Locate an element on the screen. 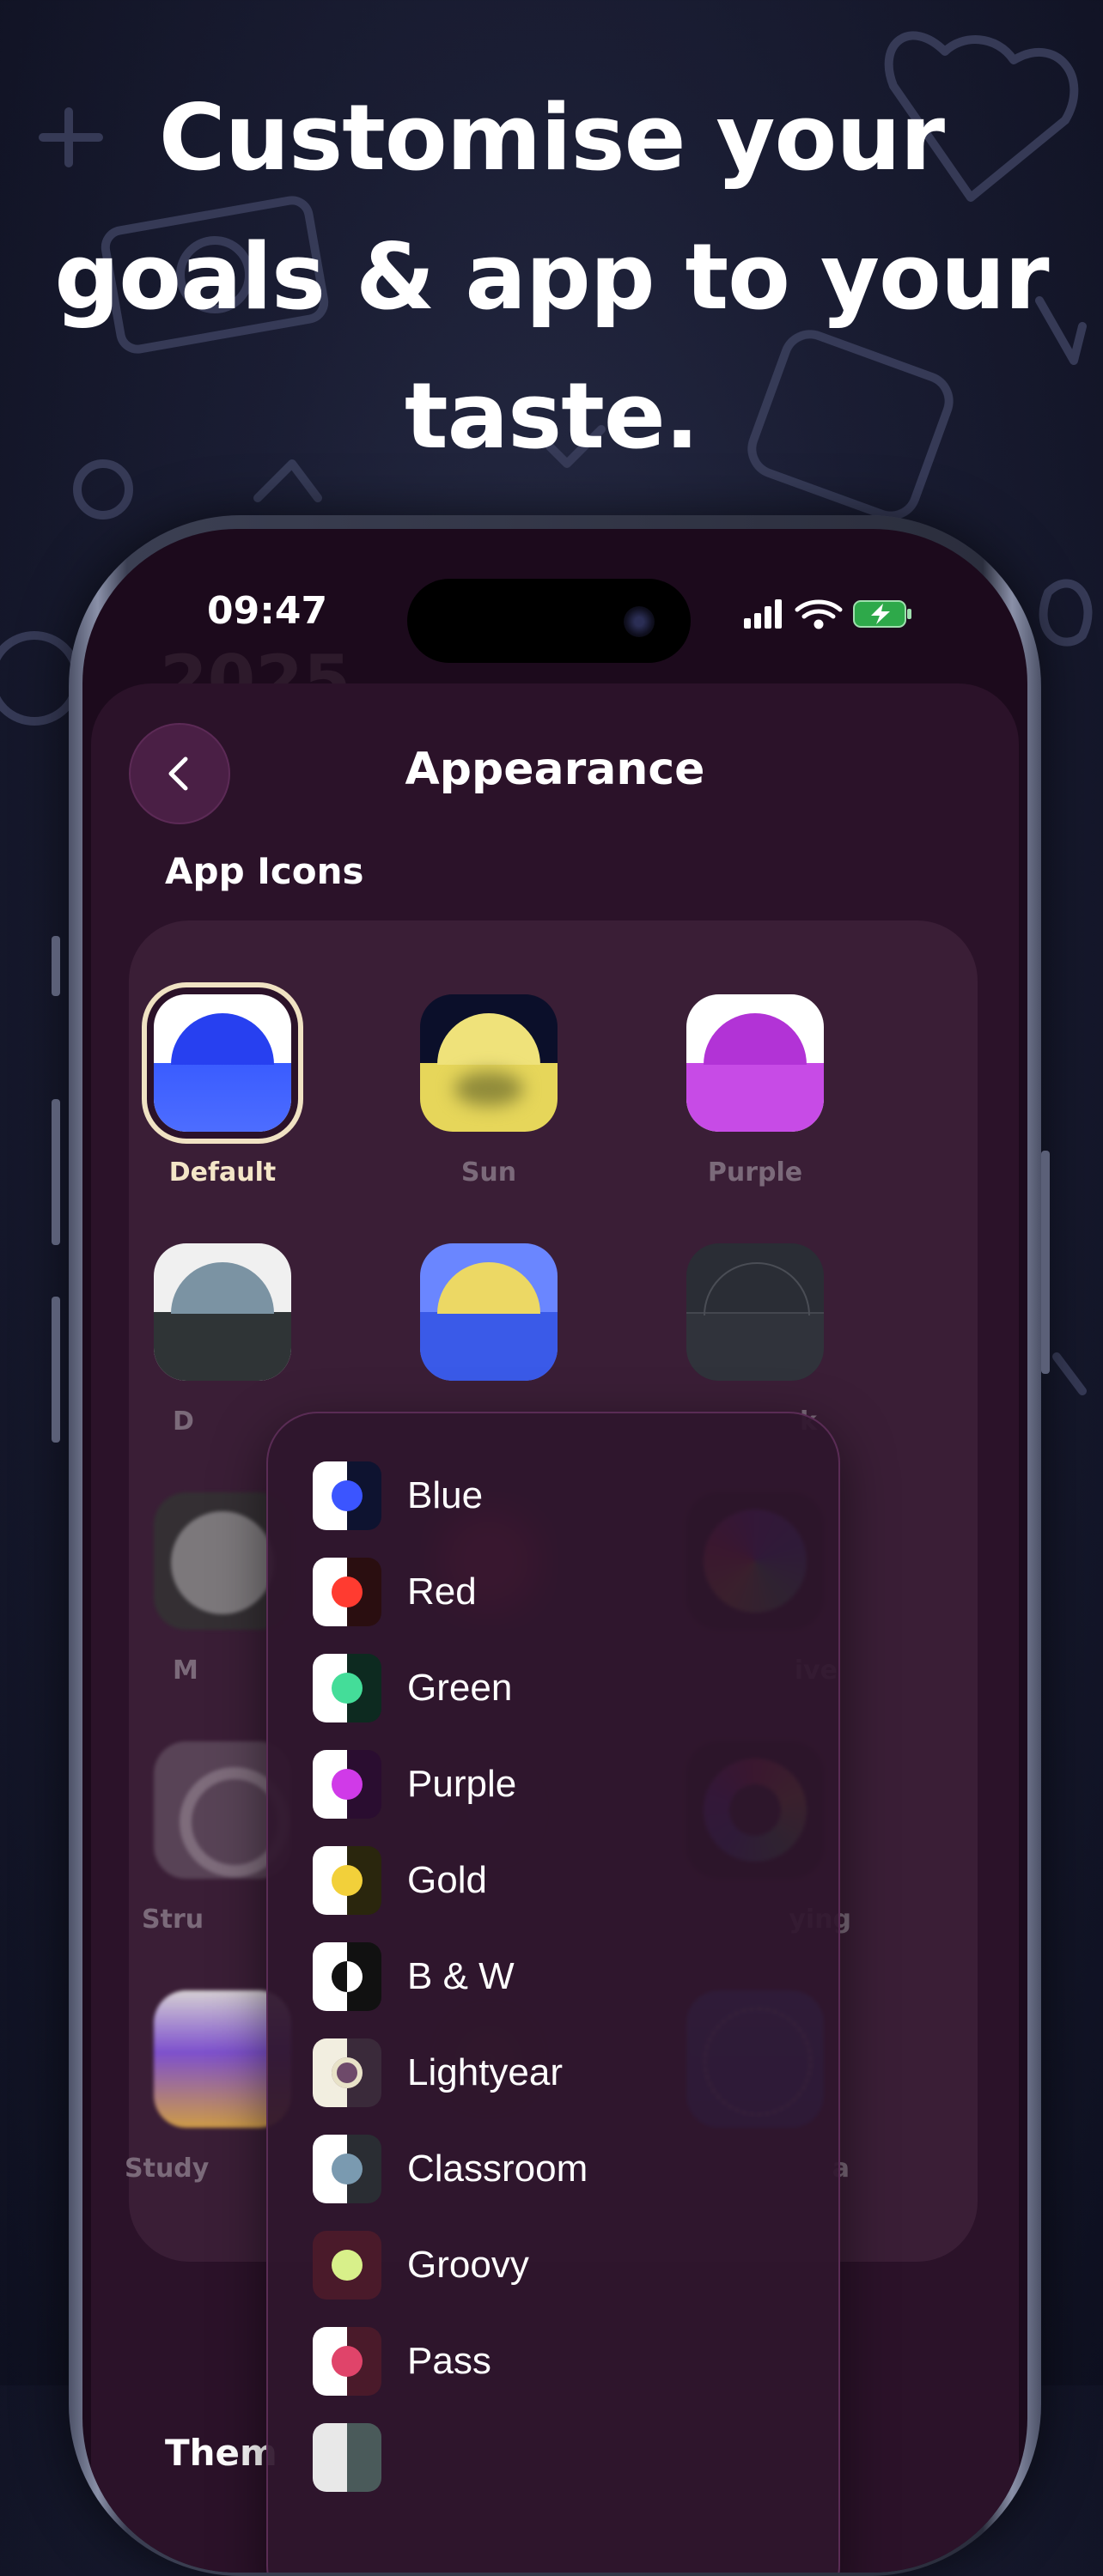  volume-up-button is located at coordinates (56, 1172).